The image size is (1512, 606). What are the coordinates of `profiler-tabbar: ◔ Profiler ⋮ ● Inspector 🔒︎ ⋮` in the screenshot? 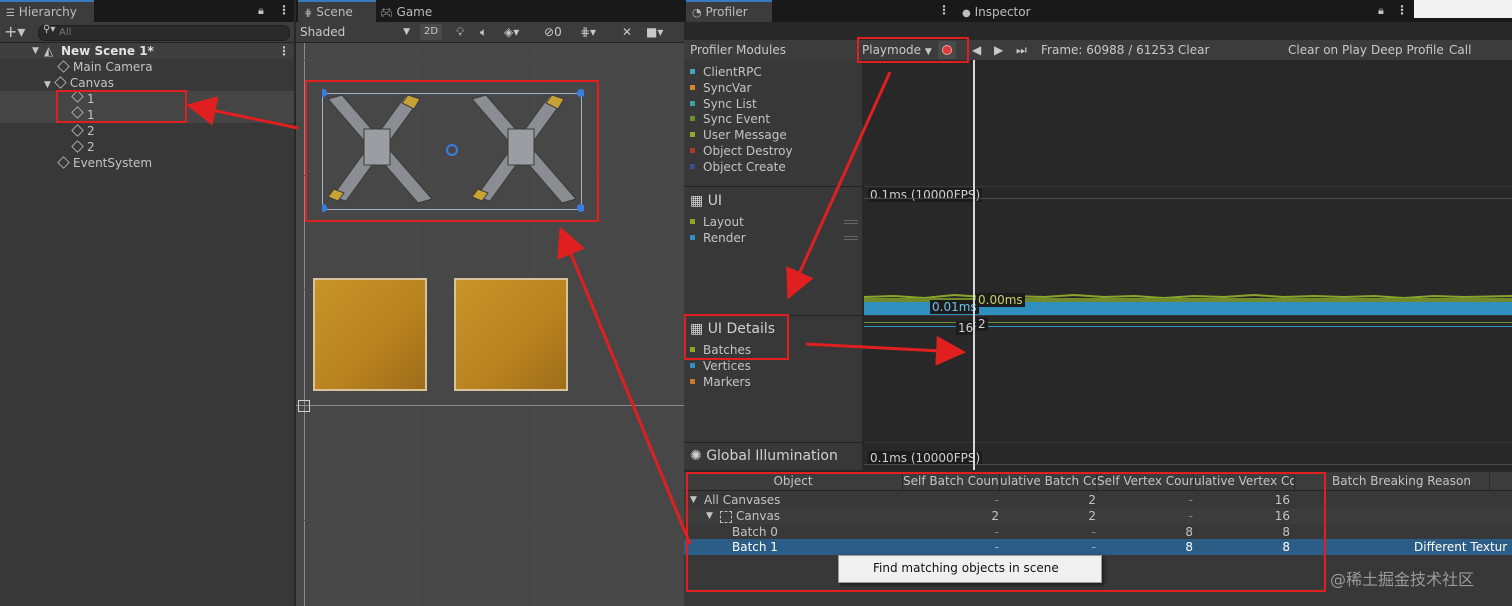 It's located at (1098, 11).